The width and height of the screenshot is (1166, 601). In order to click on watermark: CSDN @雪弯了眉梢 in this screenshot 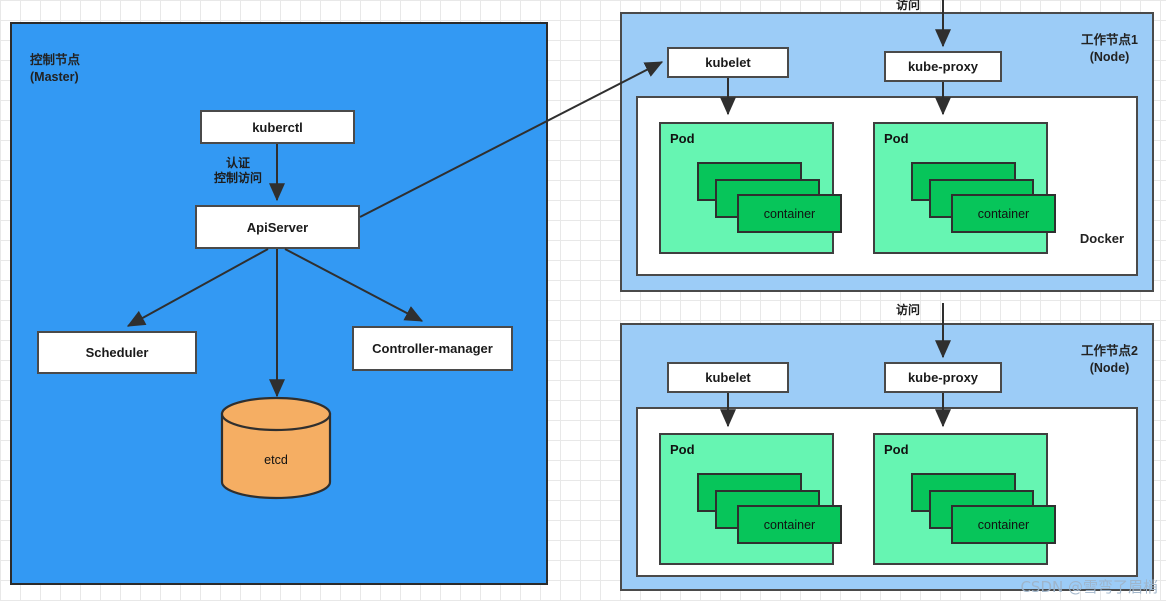, I will do `click(1089, 587)`.